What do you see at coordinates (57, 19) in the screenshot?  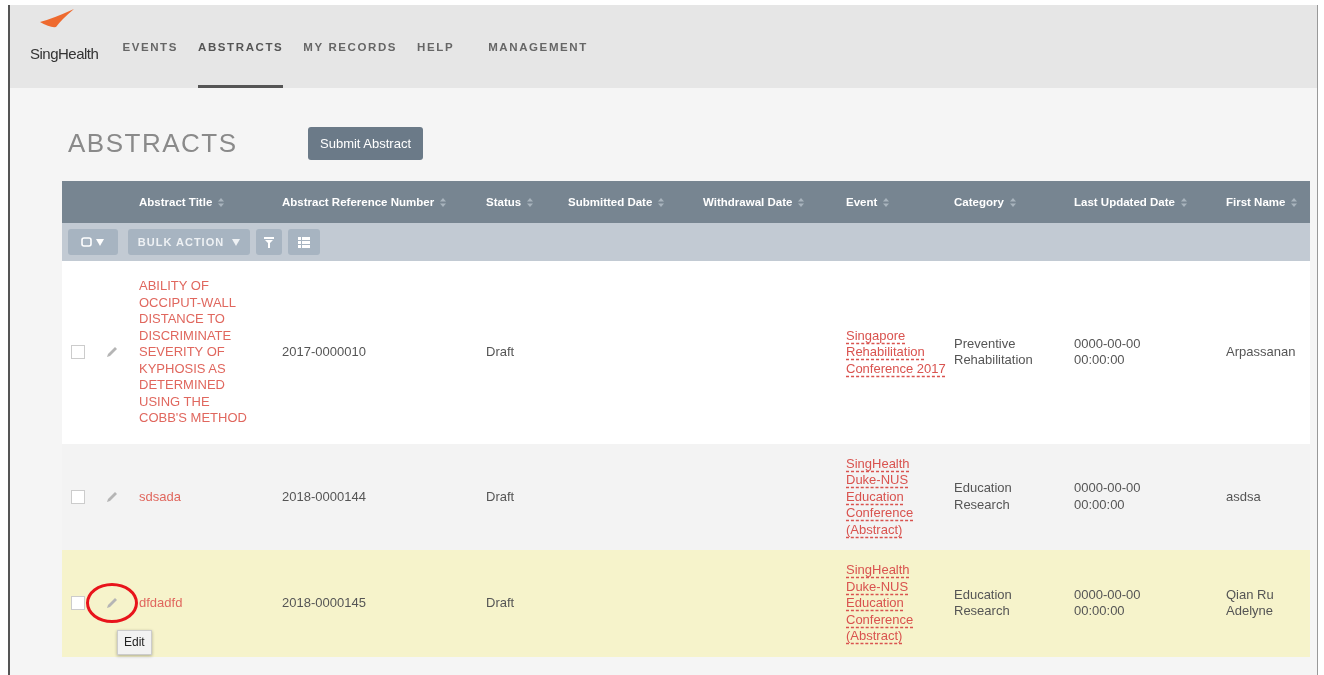 I see `swoosh-logo-icon` at bounding box center [57, 19].